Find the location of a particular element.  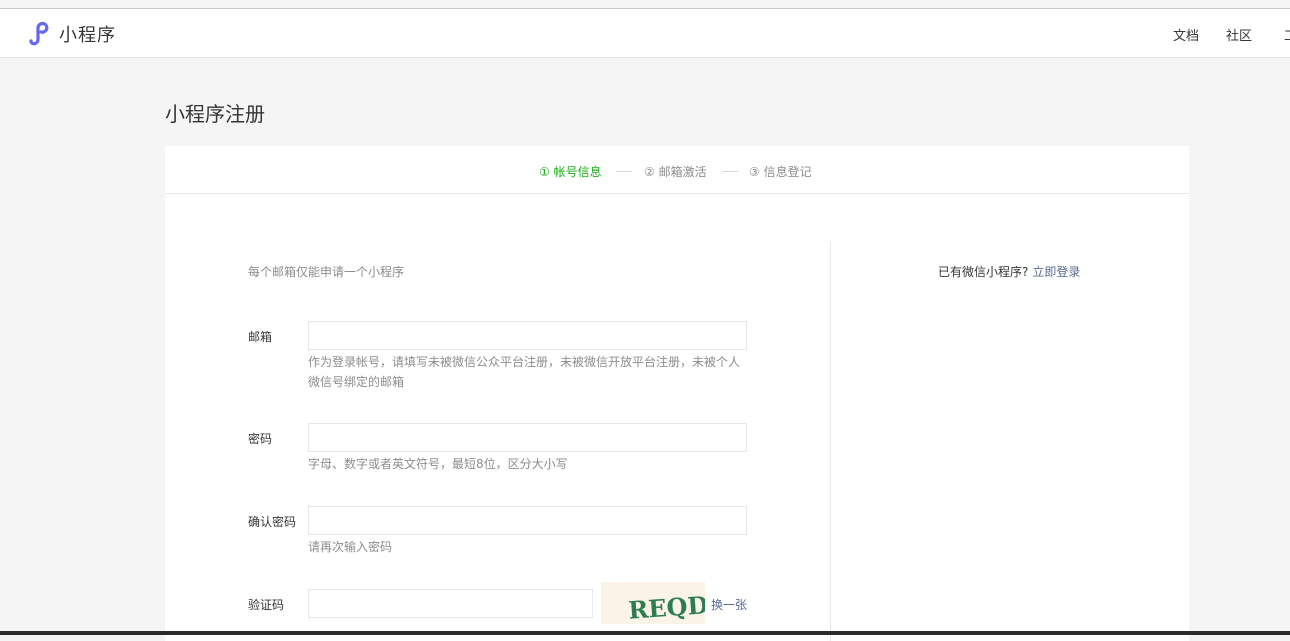

nav-link-tools: 工 is located at coordinates (1287, 34).